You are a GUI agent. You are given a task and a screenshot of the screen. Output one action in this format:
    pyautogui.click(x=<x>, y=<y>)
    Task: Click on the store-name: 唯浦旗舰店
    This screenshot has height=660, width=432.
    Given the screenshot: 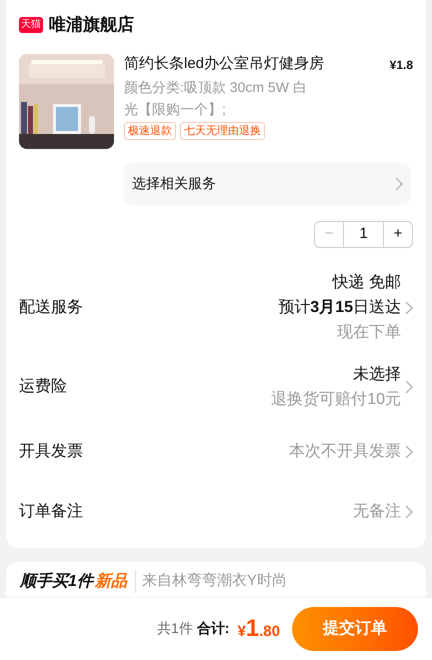 What is the action you would take?
    pyautogui.click(x=91, y=25)
    